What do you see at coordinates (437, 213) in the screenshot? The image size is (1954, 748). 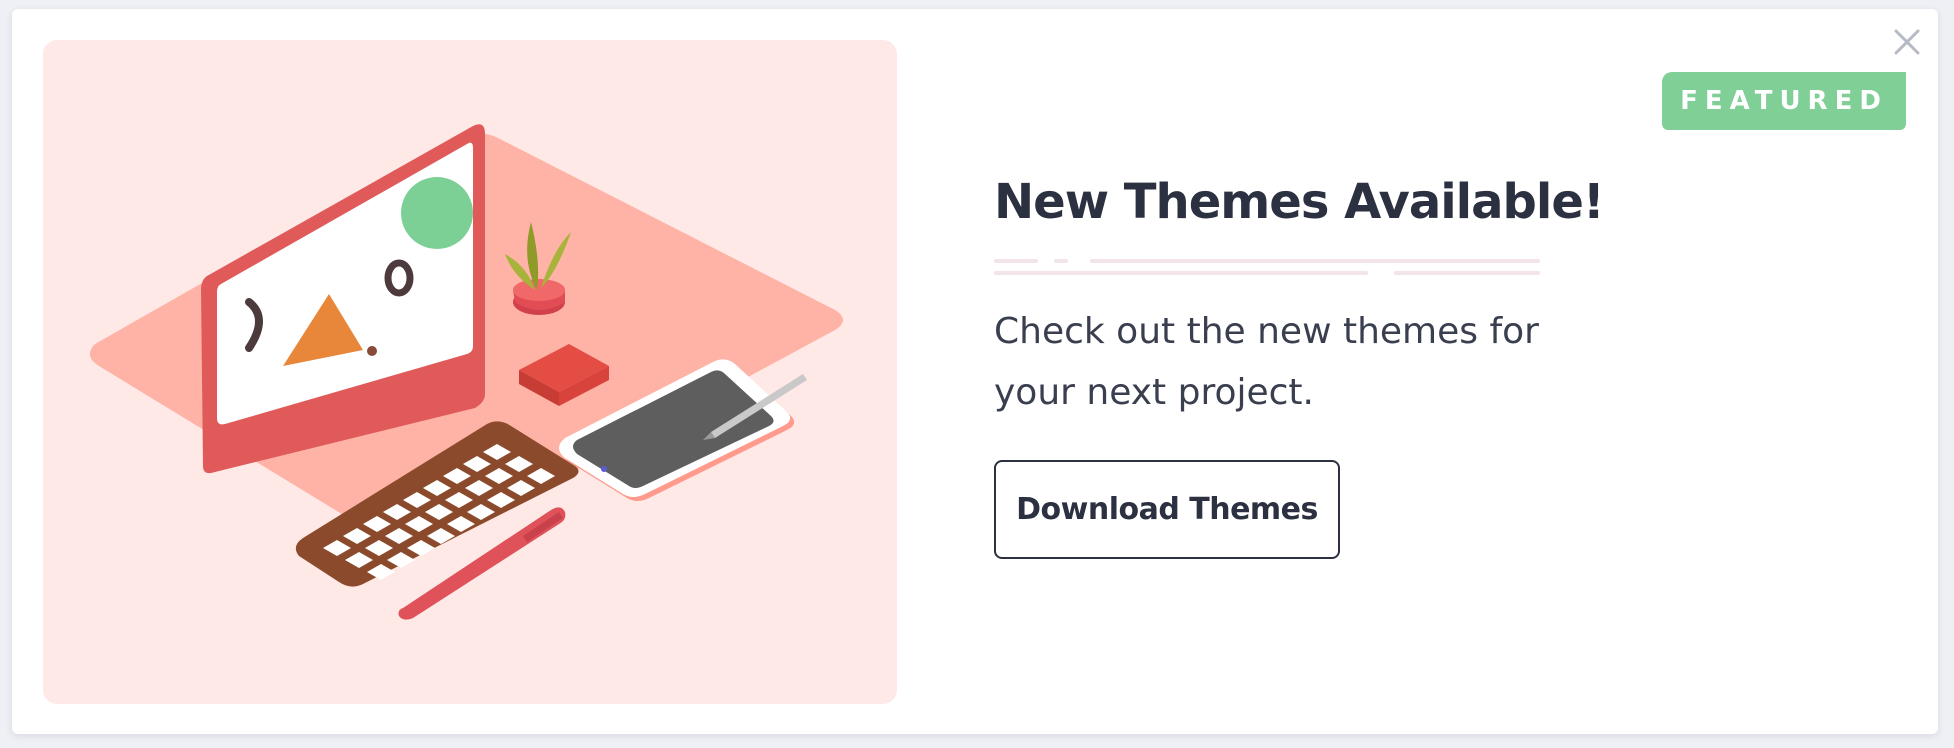 I see `circle-shape` at bounding box center [437, 213].